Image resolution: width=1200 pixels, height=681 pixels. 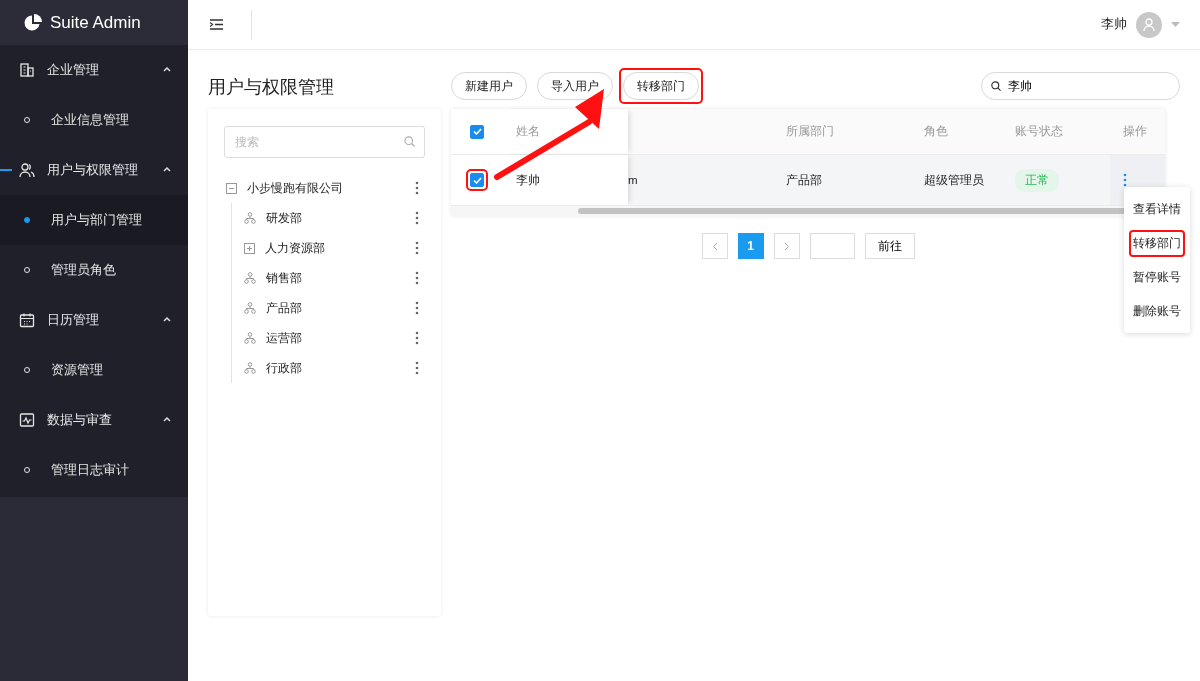 I want to click on pie-chart-icon, so click(x=33, y=22).